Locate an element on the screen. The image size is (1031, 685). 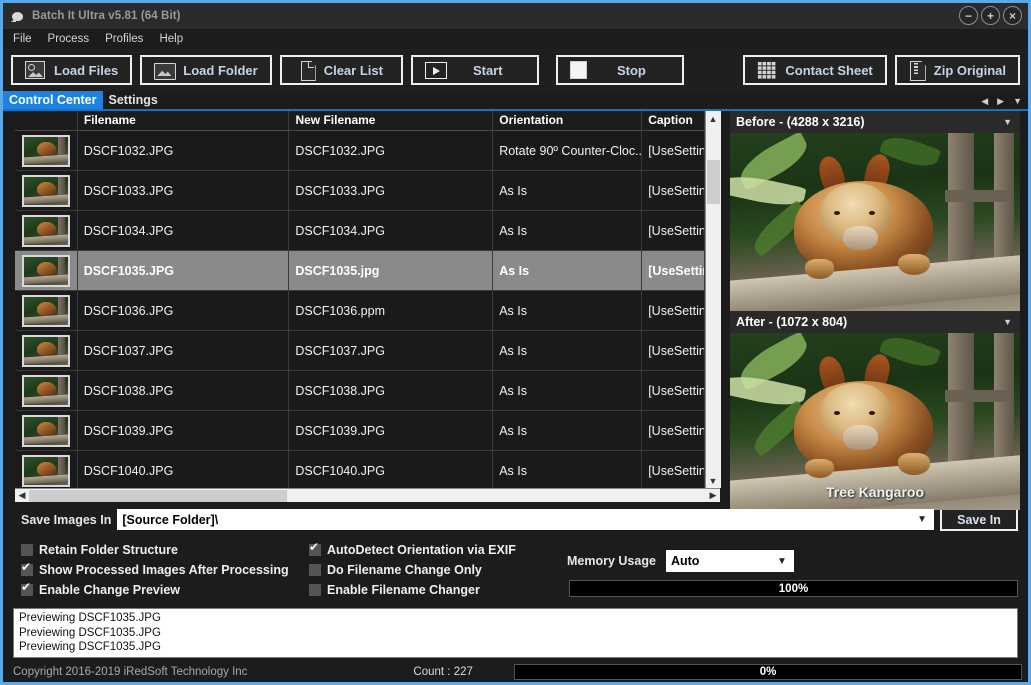
tab-settings: Settings is located at coordinates (133, 100).